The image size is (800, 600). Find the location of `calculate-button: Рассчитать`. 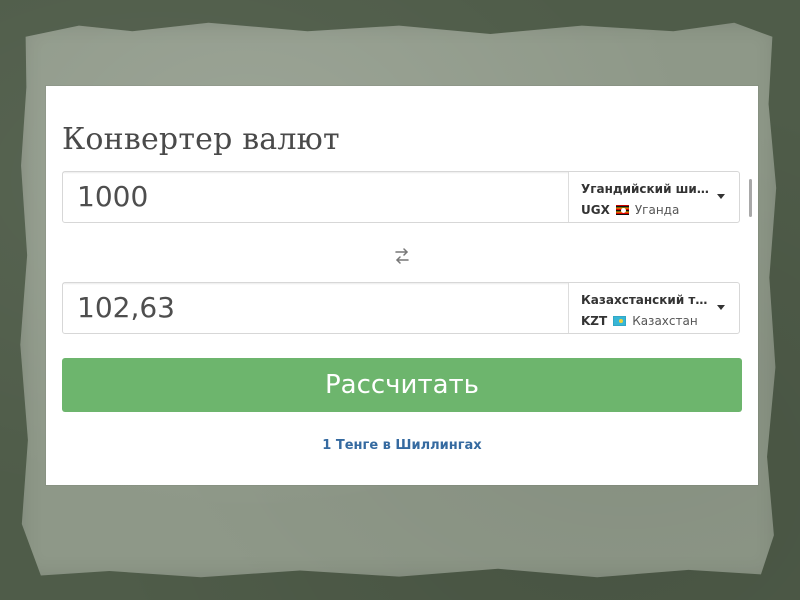

calculate-button: Рассчитать is located at coordinates (402, 385).